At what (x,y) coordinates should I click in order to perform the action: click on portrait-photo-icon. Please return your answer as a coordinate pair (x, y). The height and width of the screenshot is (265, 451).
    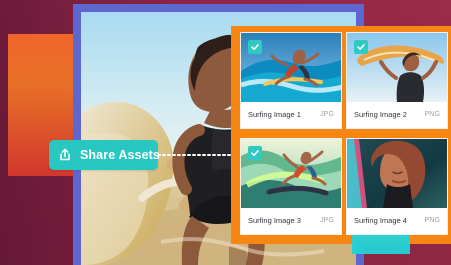
    Looking at the image, I should click on (397, 173).